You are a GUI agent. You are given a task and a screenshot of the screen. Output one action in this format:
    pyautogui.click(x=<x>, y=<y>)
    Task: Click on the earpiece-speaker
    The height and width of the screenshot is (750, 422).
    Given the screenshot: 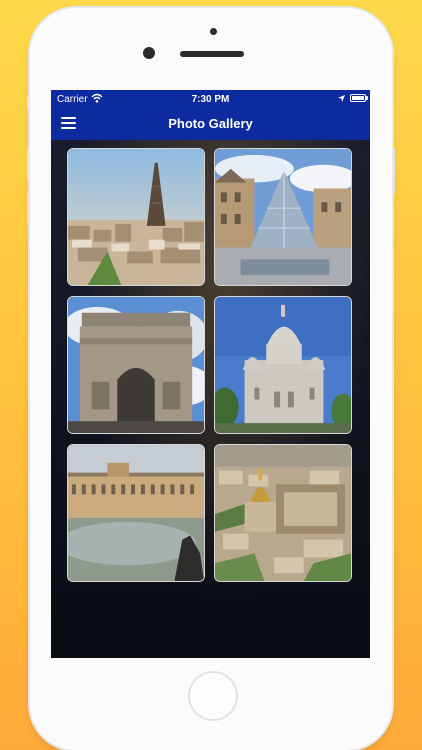 What is the action you would take?
    pyautogui.click(x=212, y=54)
    